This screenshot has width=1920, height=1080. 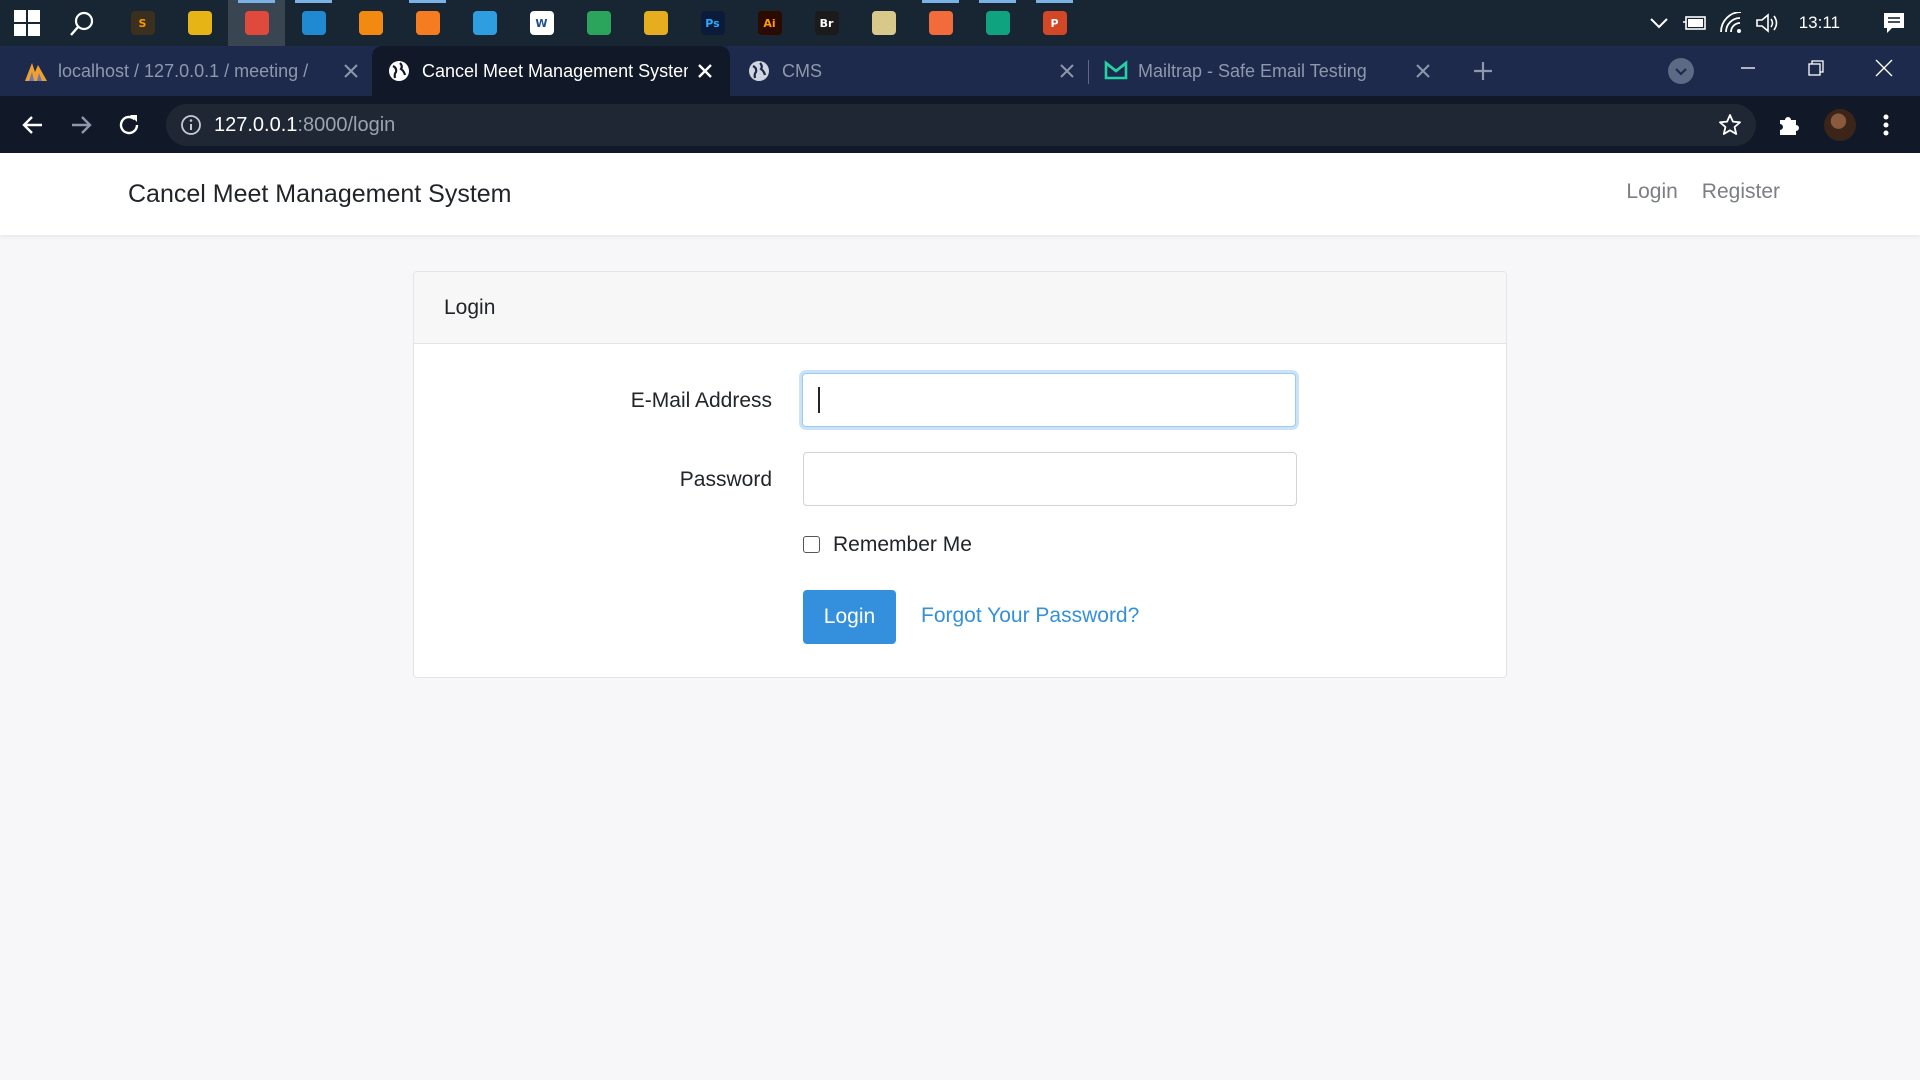 I want to click on window-close-icon, so click(x=1884, y=68).